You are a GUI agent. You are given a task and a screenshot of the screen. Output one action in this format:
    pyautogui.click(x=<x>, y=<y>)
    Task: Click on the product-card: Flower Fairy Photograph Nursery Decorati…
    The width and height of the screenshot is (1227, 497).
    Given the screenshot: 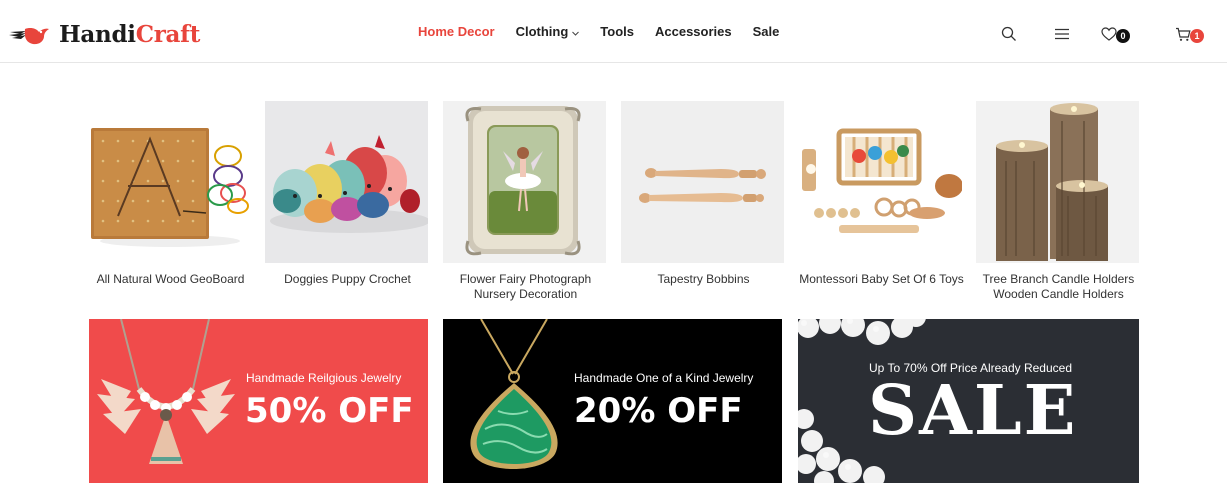 What is the action you would take?
    pyautogui.click(x=525, y=201)
    